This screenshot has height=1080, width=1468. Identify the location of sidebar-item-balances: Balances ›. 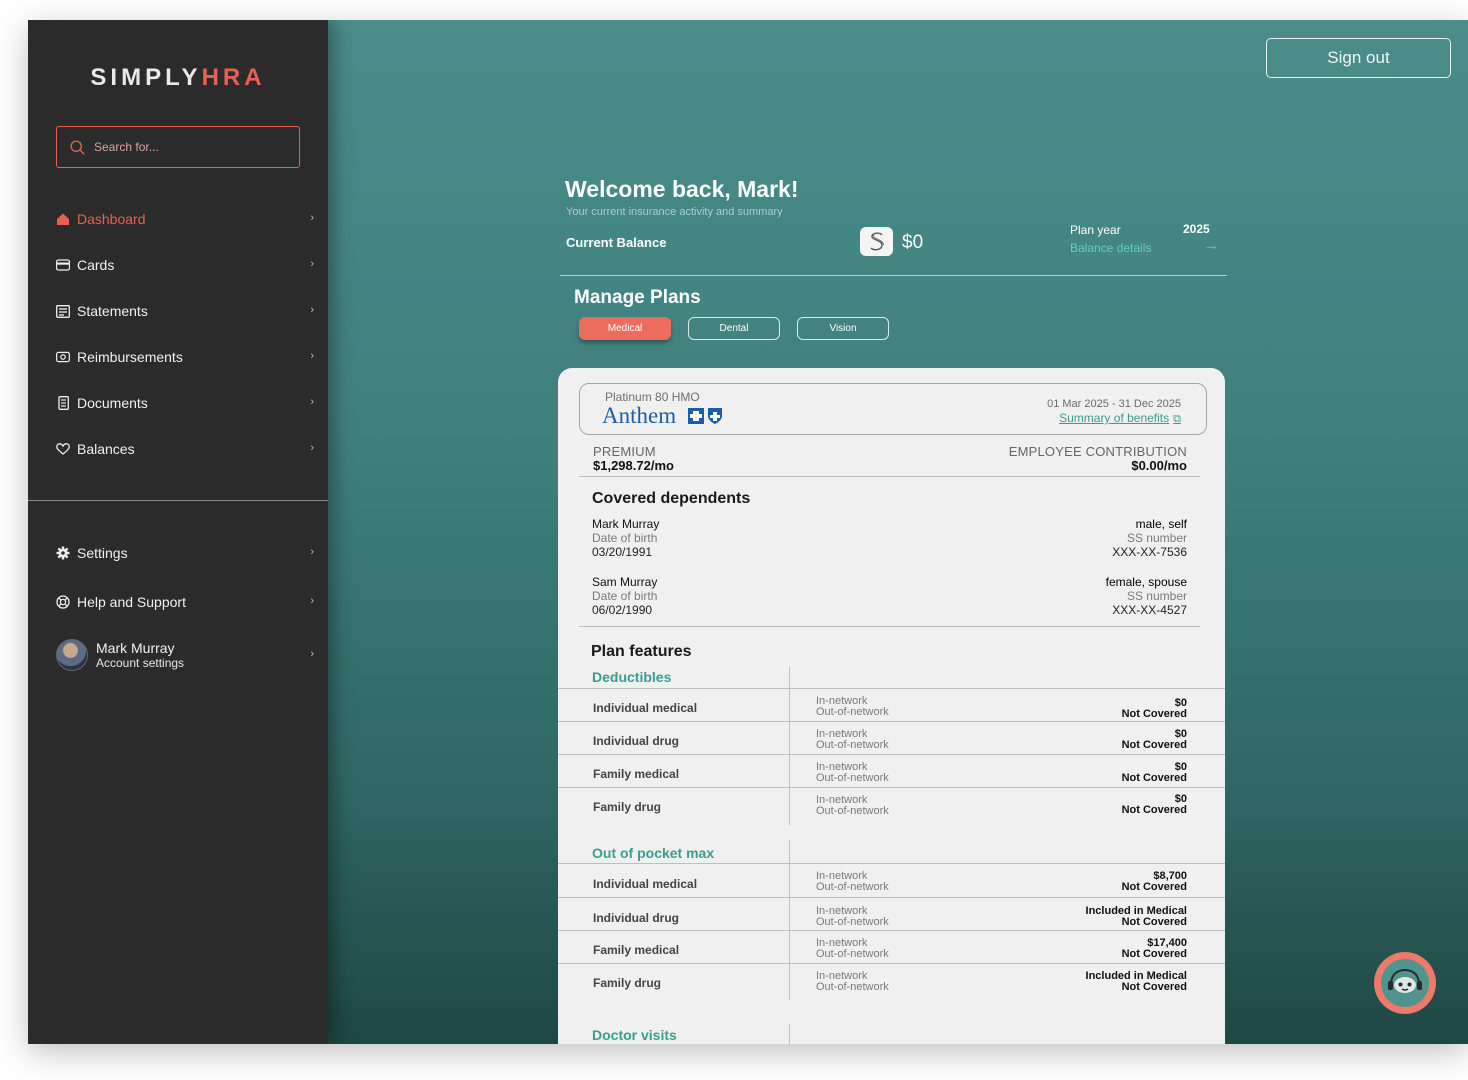
(185, 449).